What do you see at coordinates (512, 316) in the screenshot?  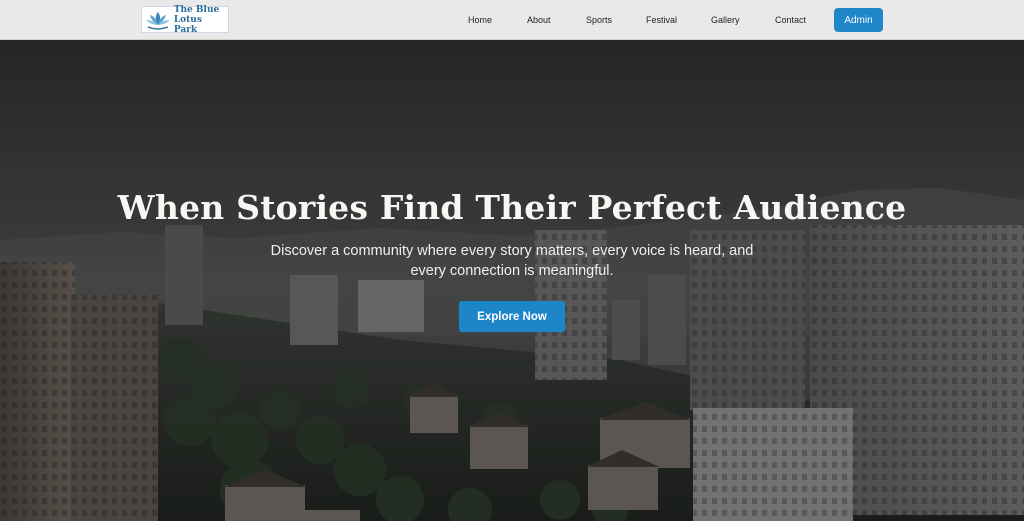 I see `explore-now-button: Explore Now` at bounding box center [512, 316].